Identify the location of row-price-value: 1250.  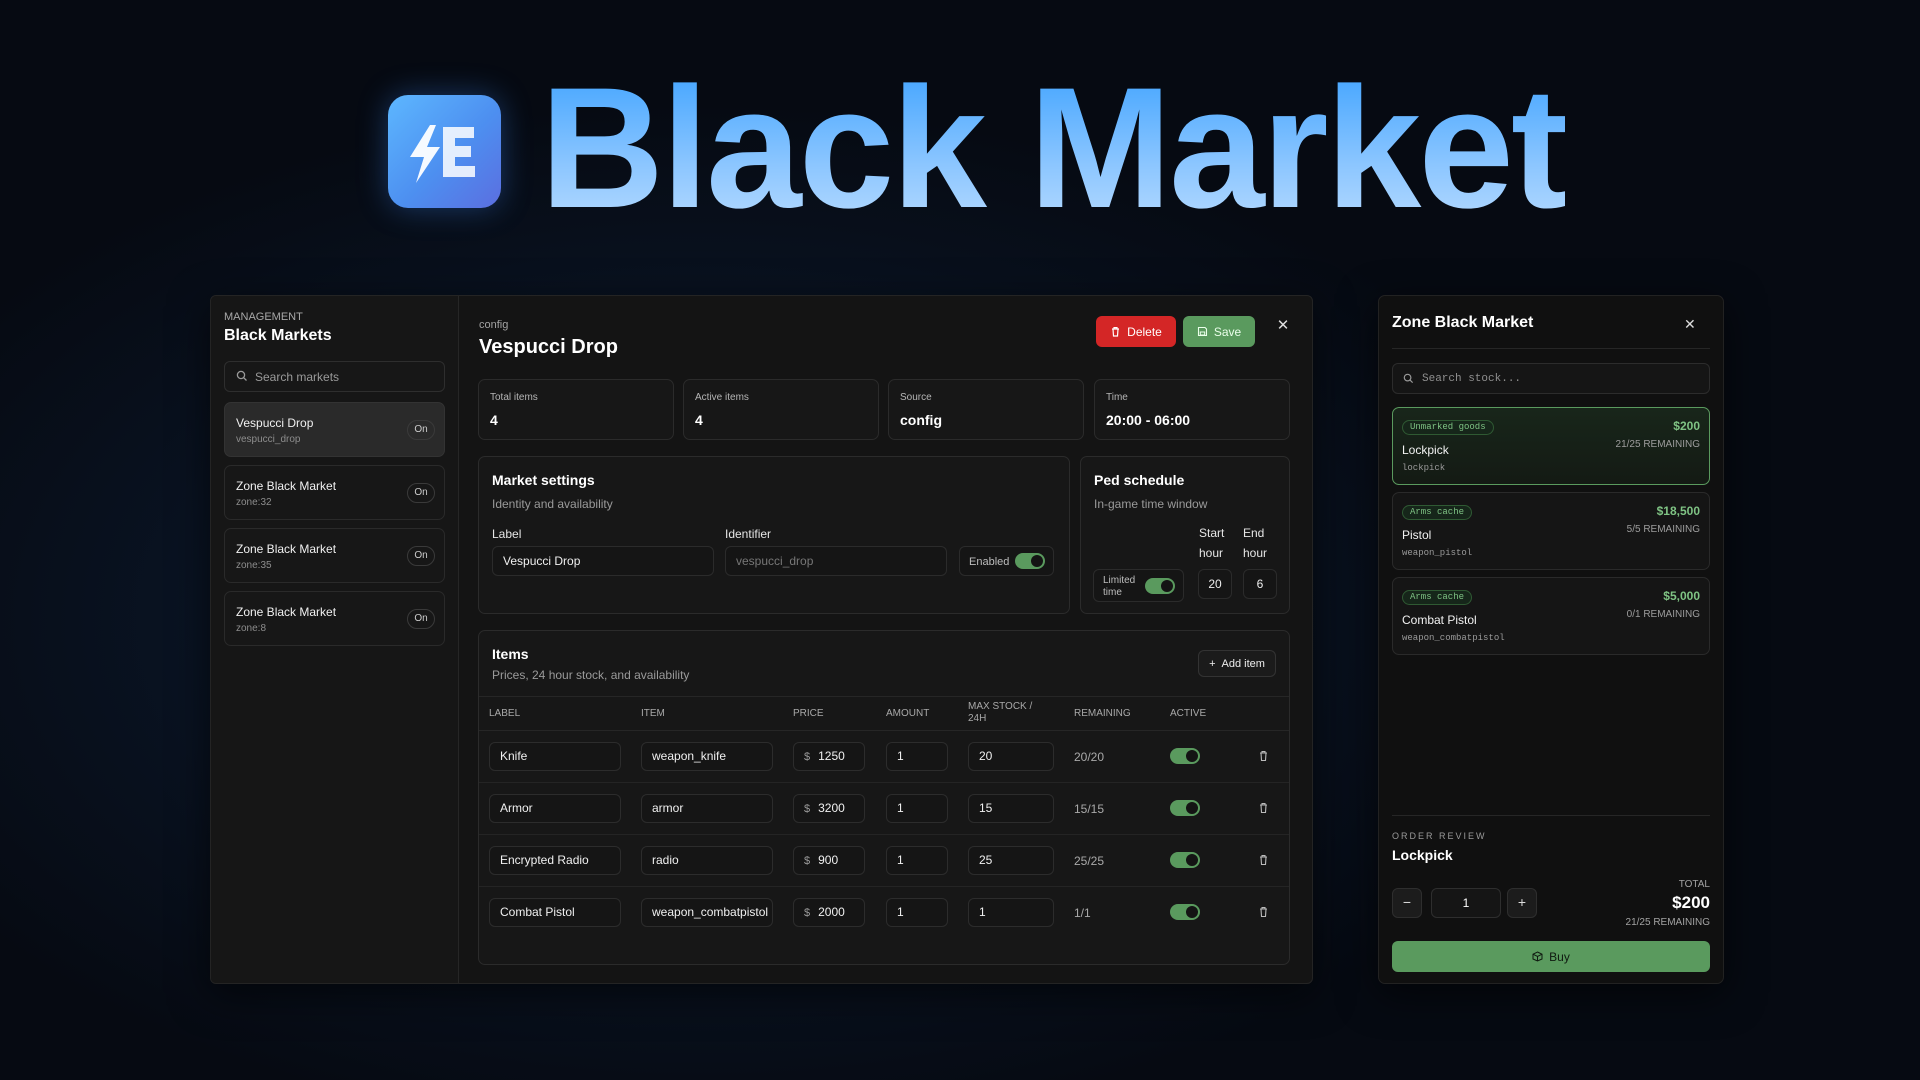
(831, 756).